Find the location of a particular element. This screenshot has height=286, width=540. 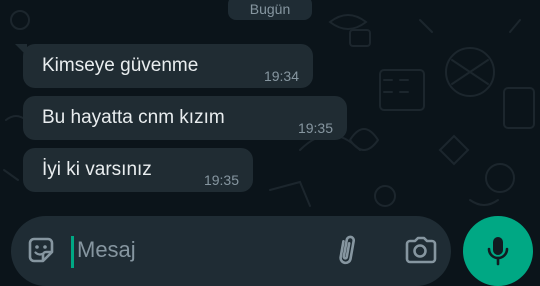

message-text: Bu hayatta cnm kızım is located at coordinates (133, 117).